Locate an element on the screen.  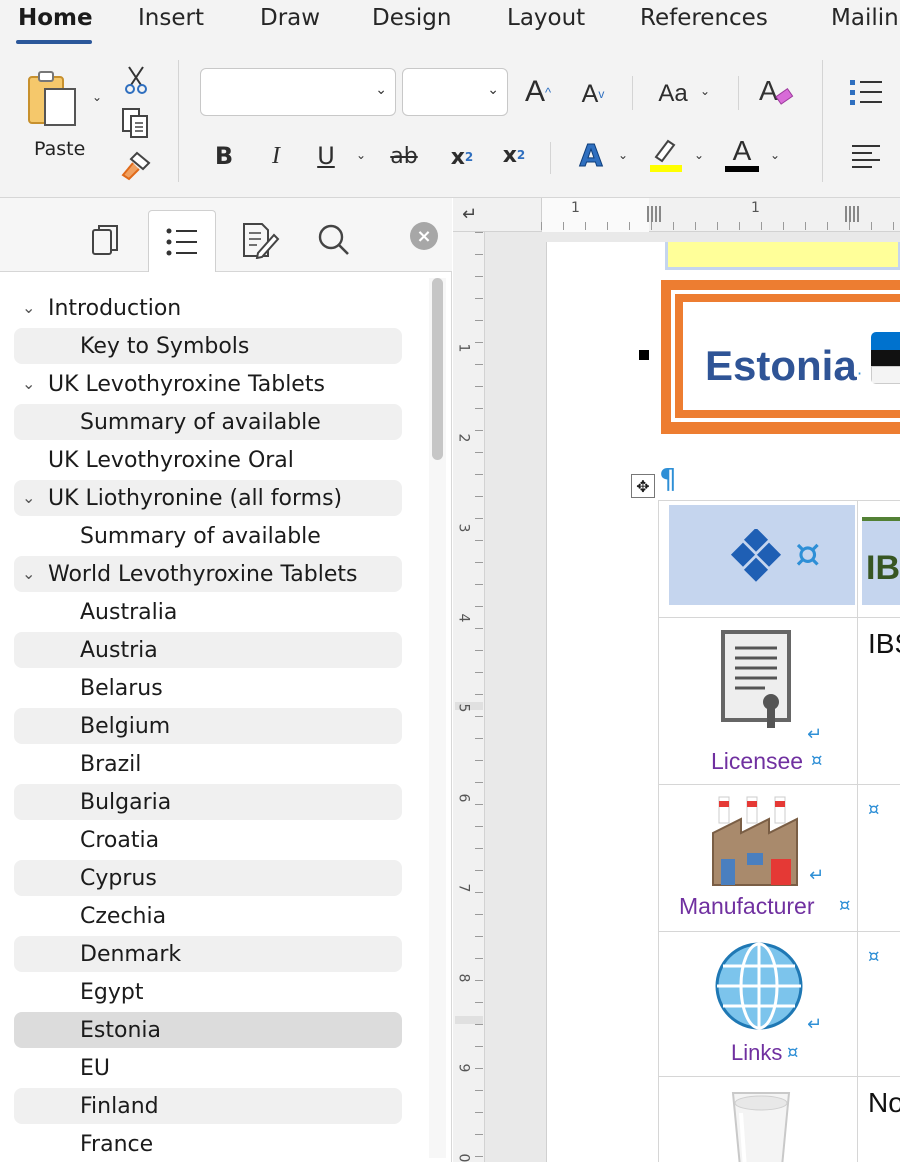
heading-item: Brazil is located at coordinates (208, 764).